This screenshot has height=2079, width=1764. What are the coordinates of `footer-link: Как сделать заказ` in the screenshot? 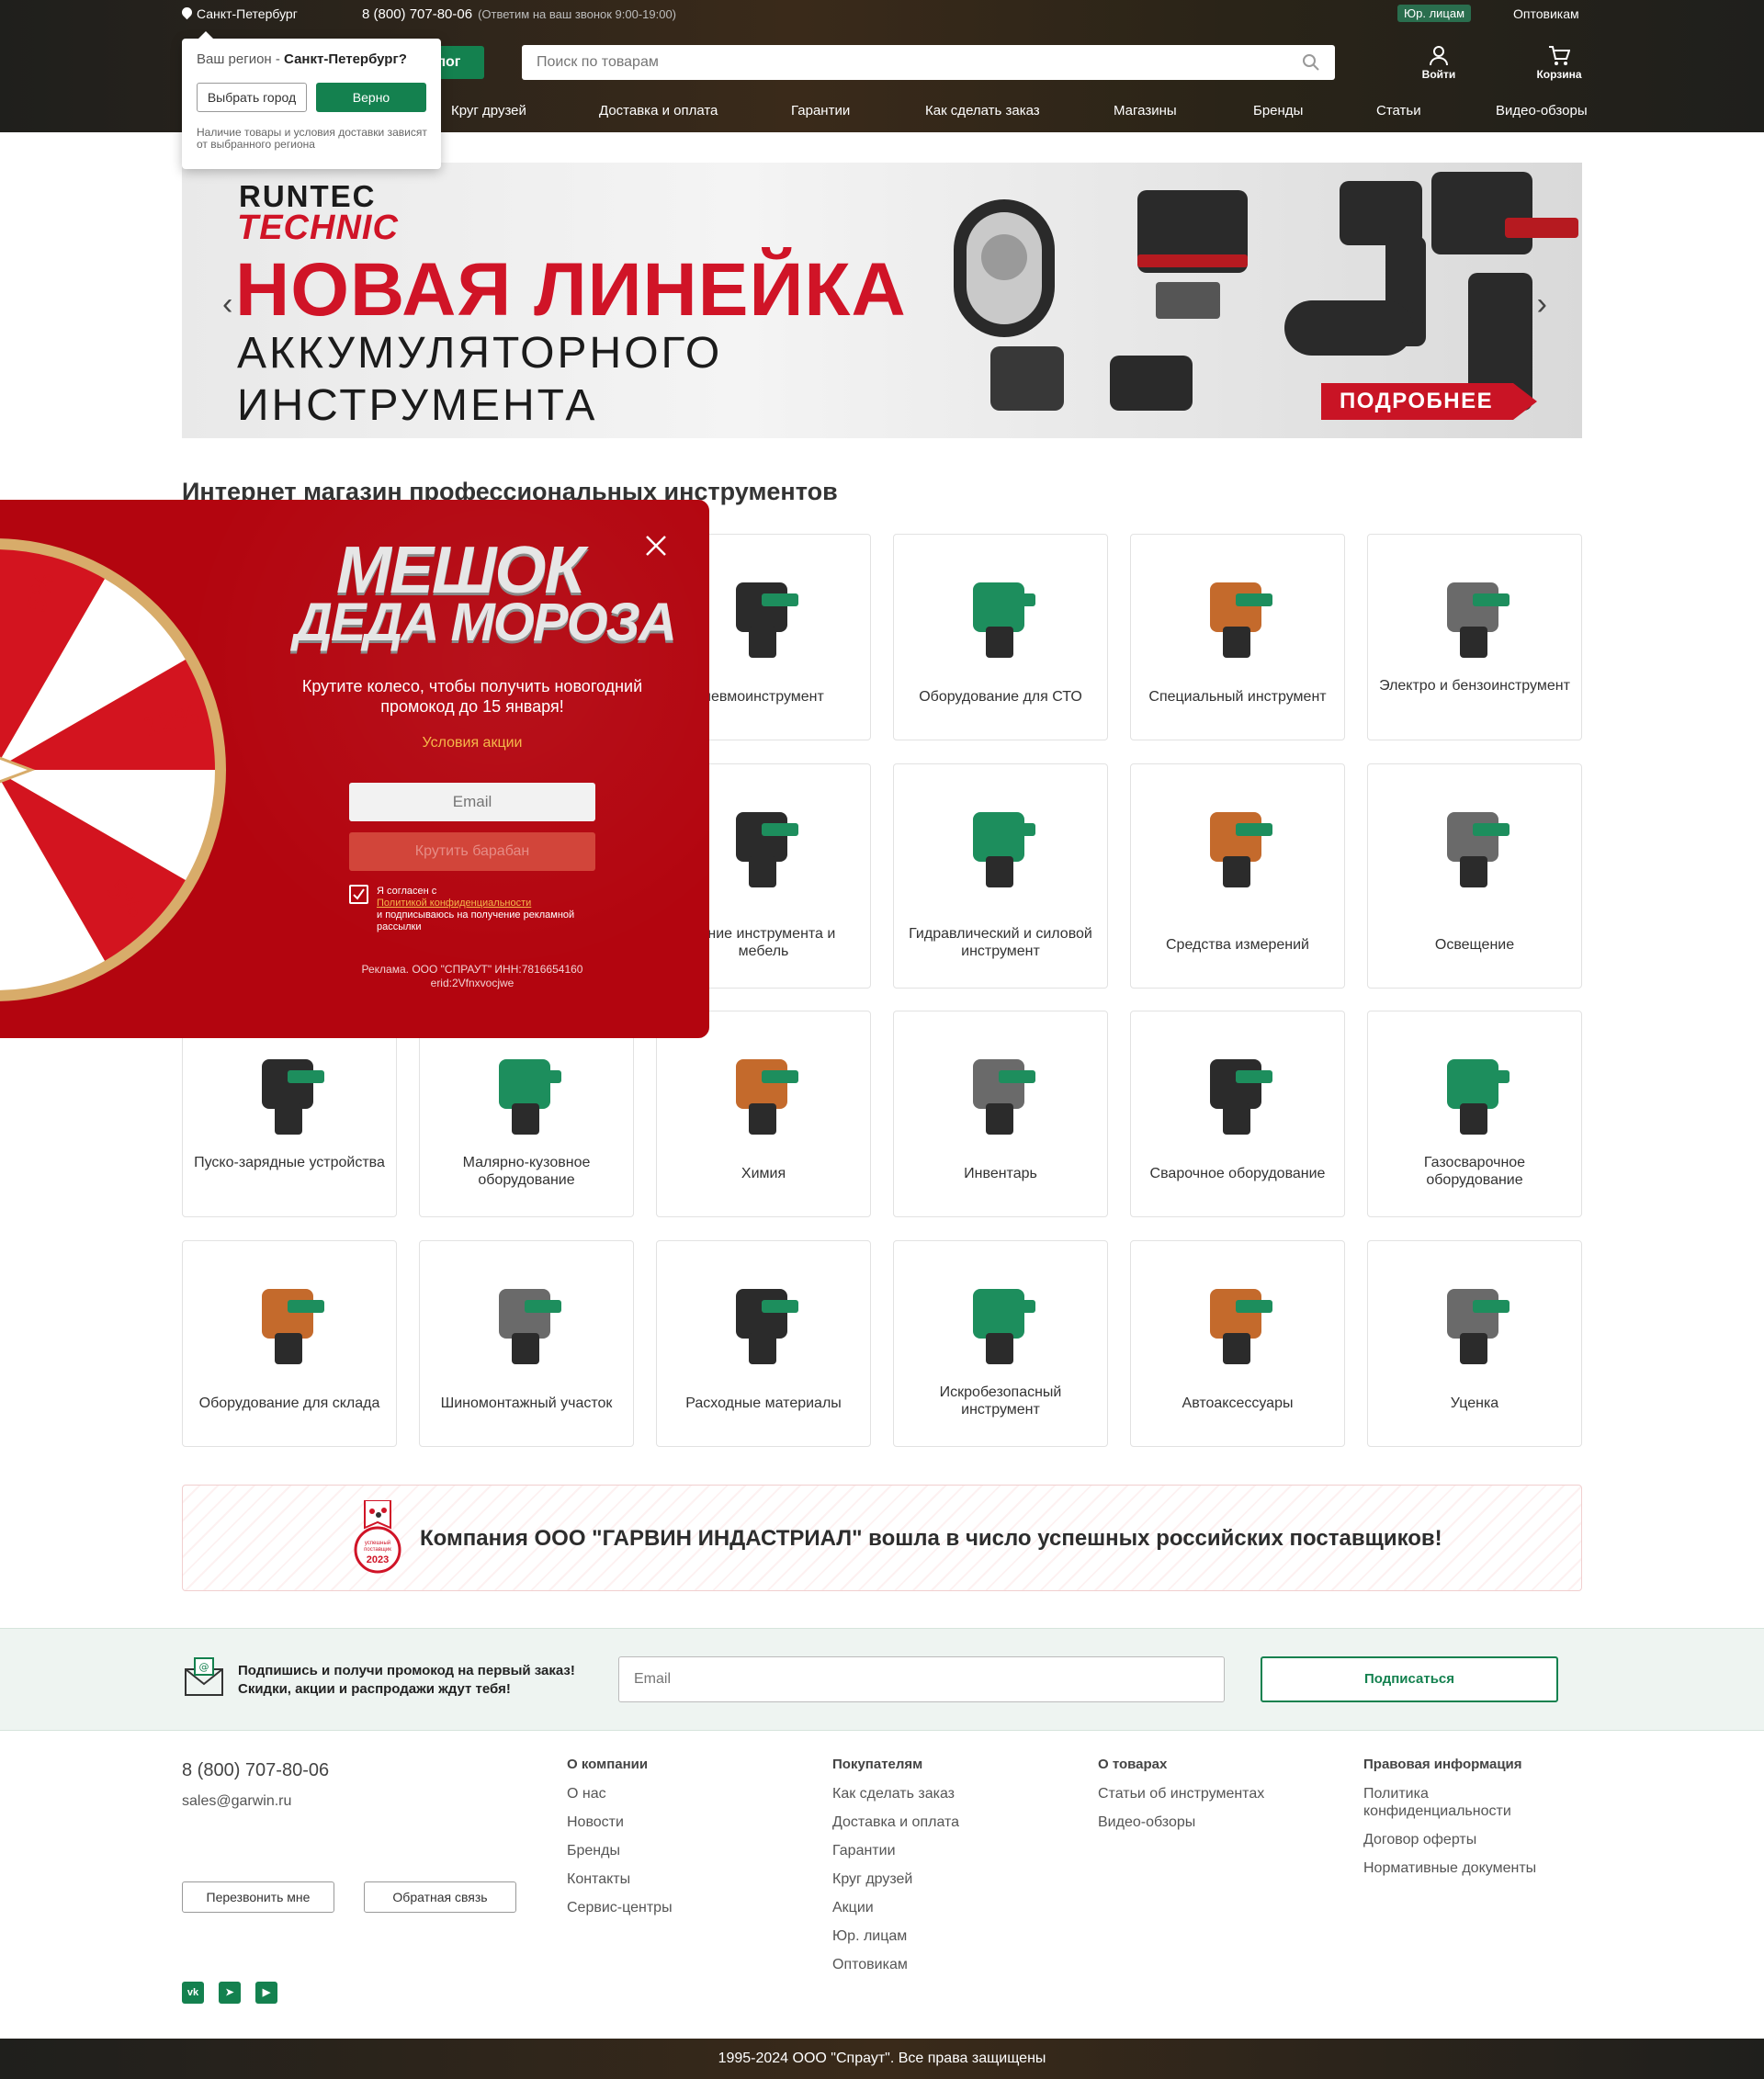 It's located at (895, 1793).